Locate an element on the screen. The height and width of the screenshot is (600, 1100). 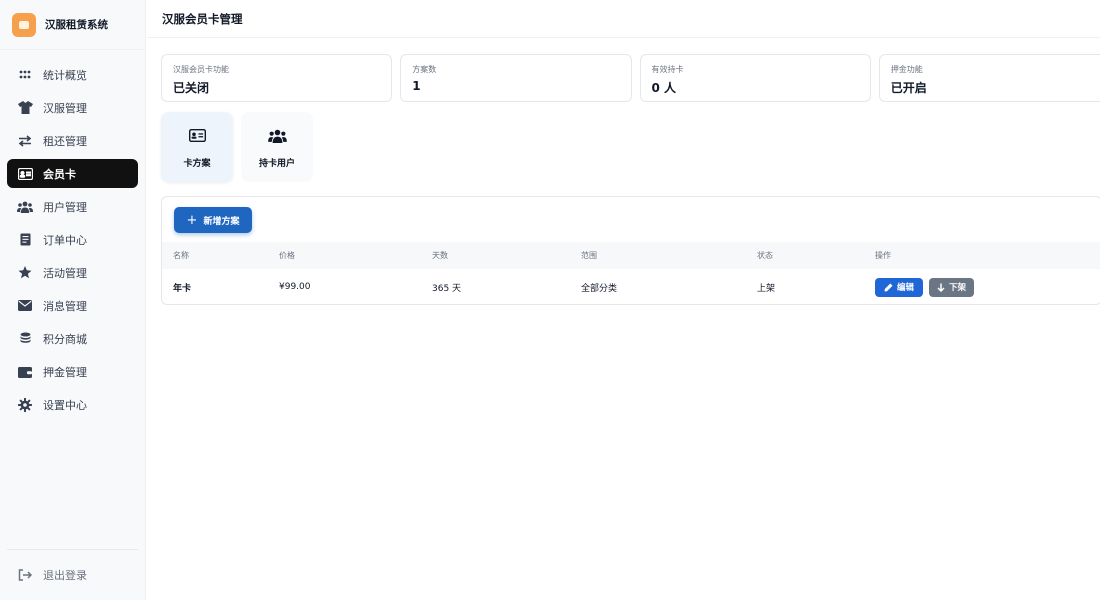
edit-label: 编辑 is located at coordinates (905, 288).